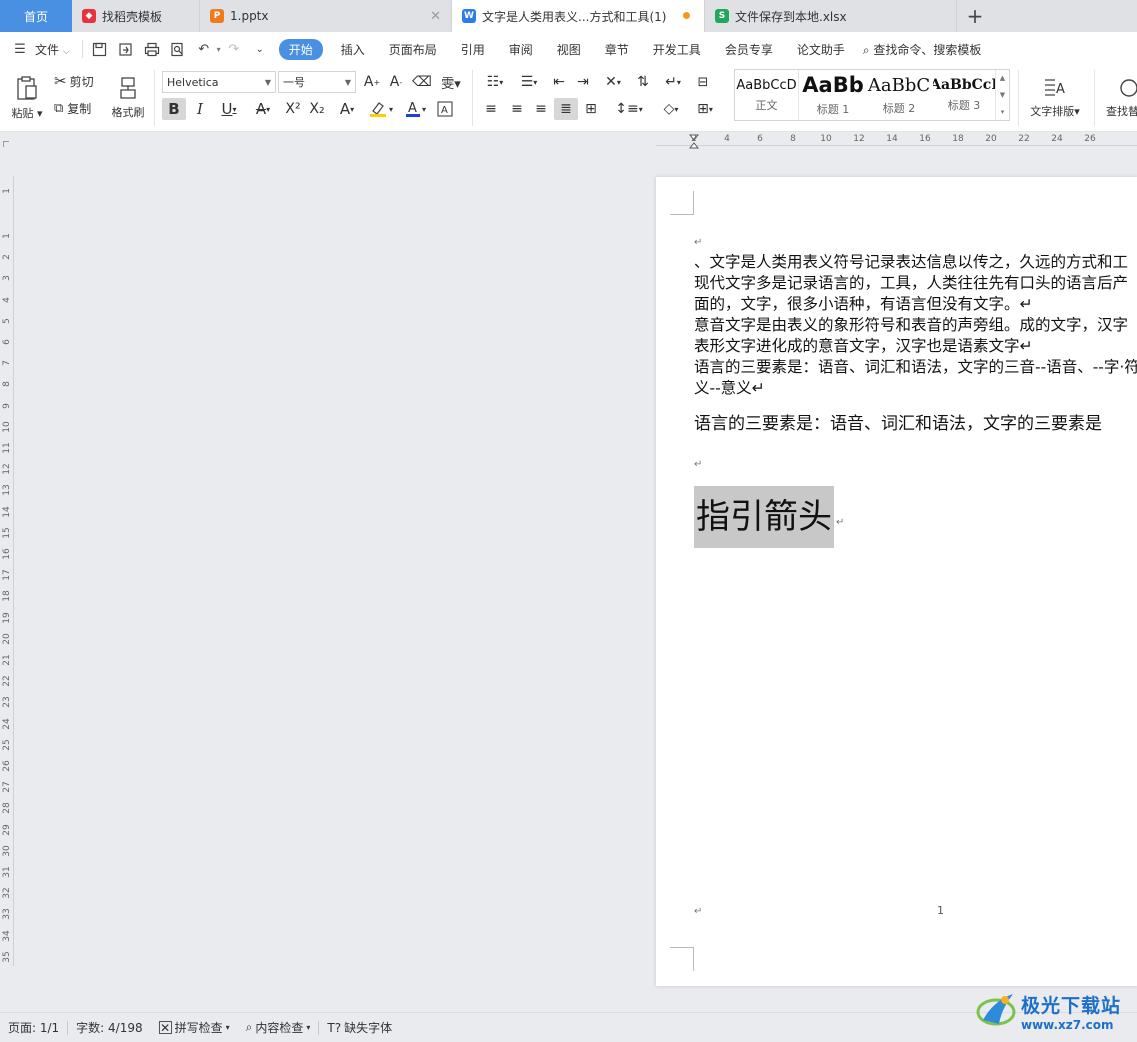  I want to click on highlight-icon: ▾, so click(381, 109).